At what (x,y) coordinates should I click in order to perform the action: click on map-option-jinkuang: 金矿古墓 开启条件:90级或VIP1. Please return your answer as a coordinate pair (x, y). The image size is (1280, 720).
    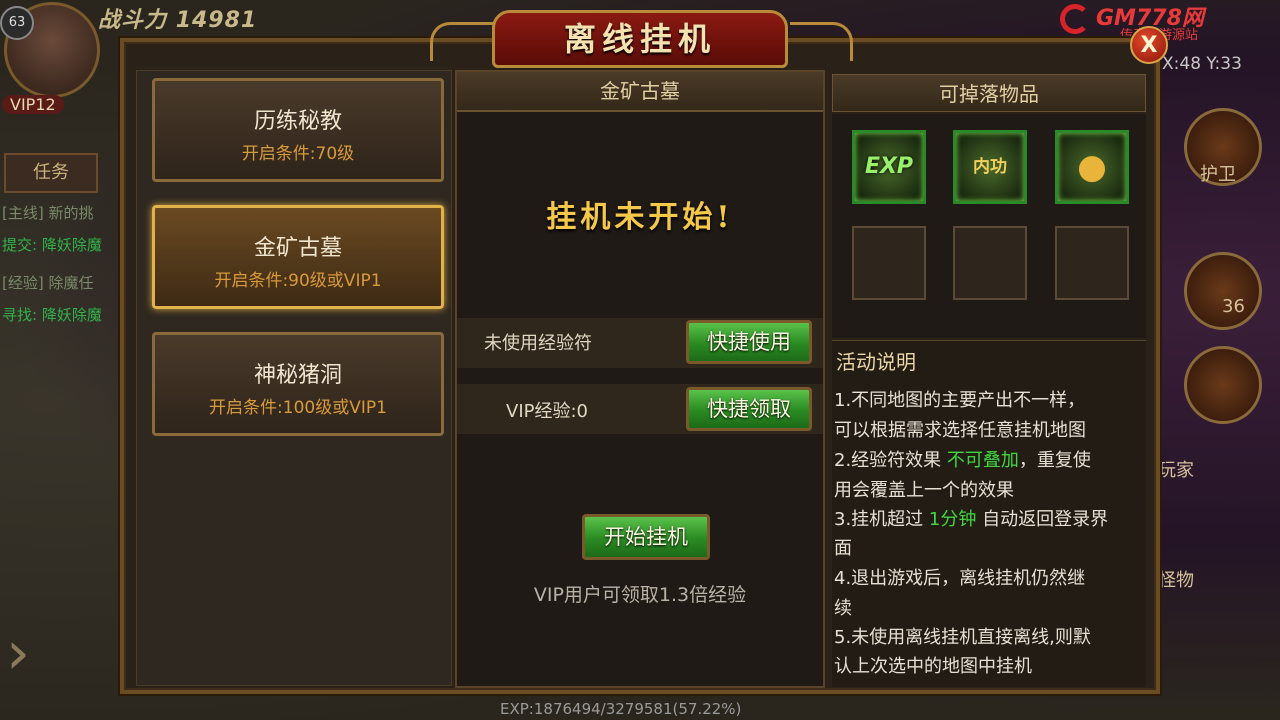
    Looking at the image, I should click on (298, 257).